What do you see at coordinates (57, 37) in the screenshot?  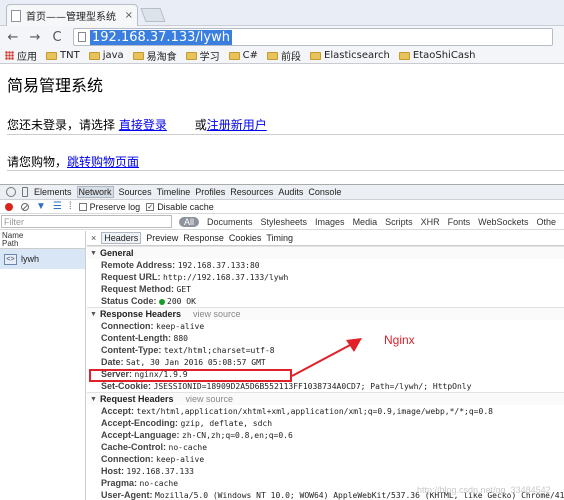 I see `reload-icon: C` at bounding box center [57, 37].